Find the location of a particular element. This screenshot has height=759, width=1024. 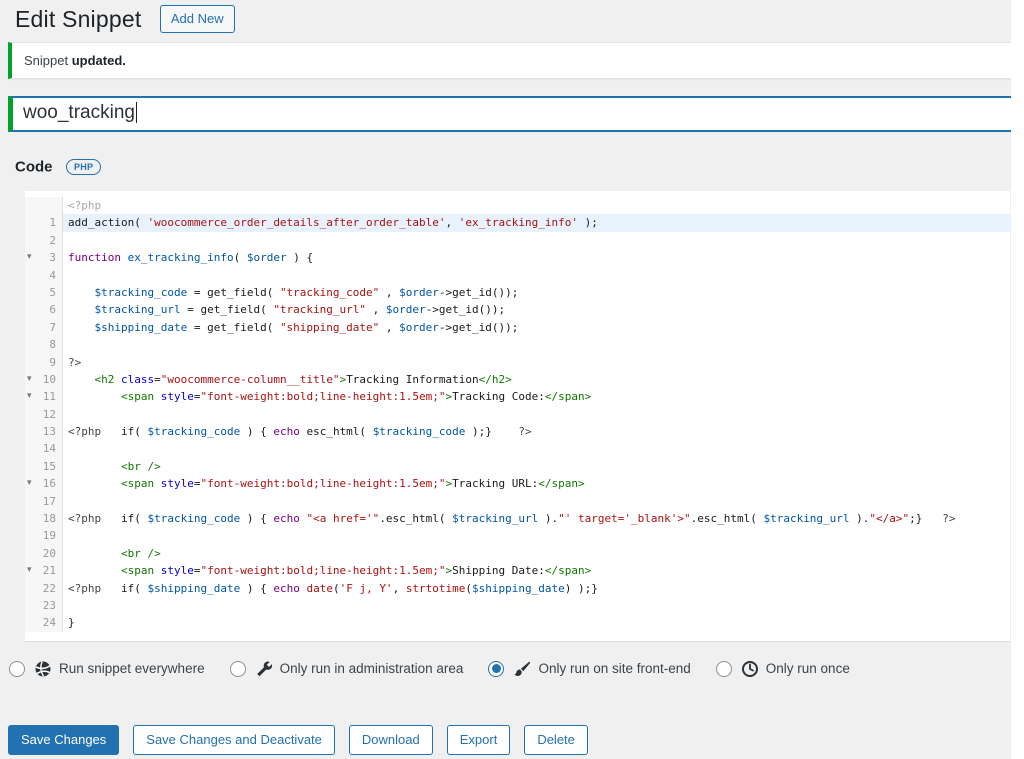

line-number-gutter: ▾ 16 is located at coordinates (44, 484).